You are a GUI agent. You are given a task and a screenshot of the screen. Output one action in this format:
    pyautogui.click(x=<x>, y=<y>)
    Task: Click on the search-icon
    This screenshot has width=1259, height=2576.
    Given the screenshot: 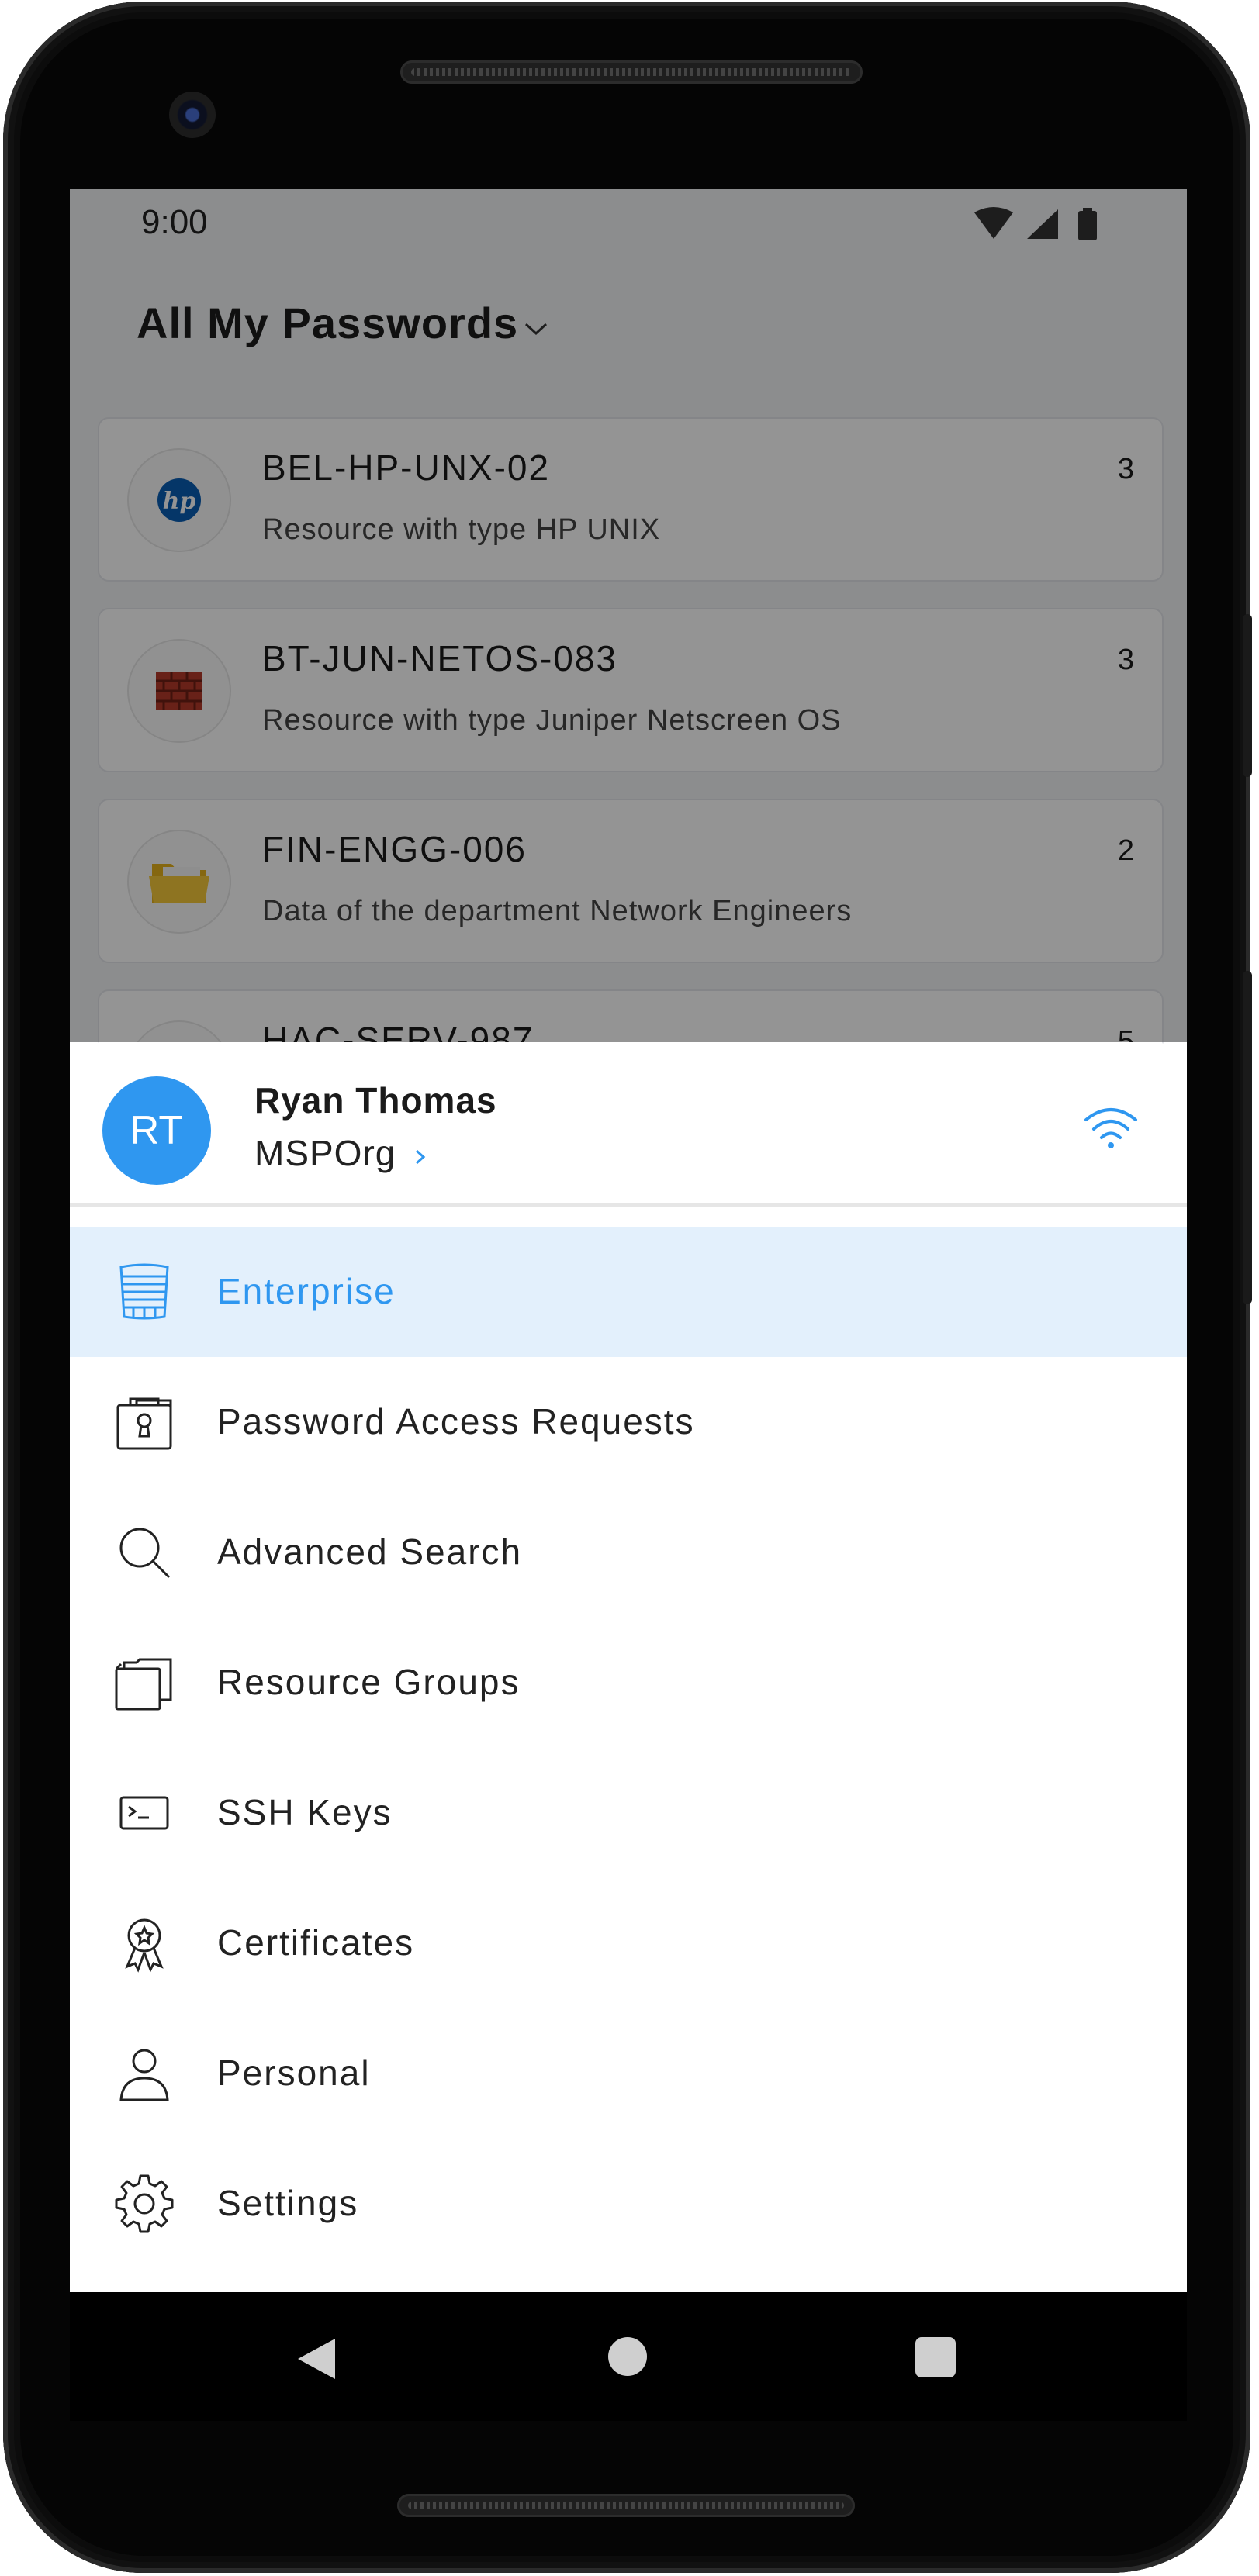 What is the action you would take?
    pyautogui.click(x=145, y=1554)
    